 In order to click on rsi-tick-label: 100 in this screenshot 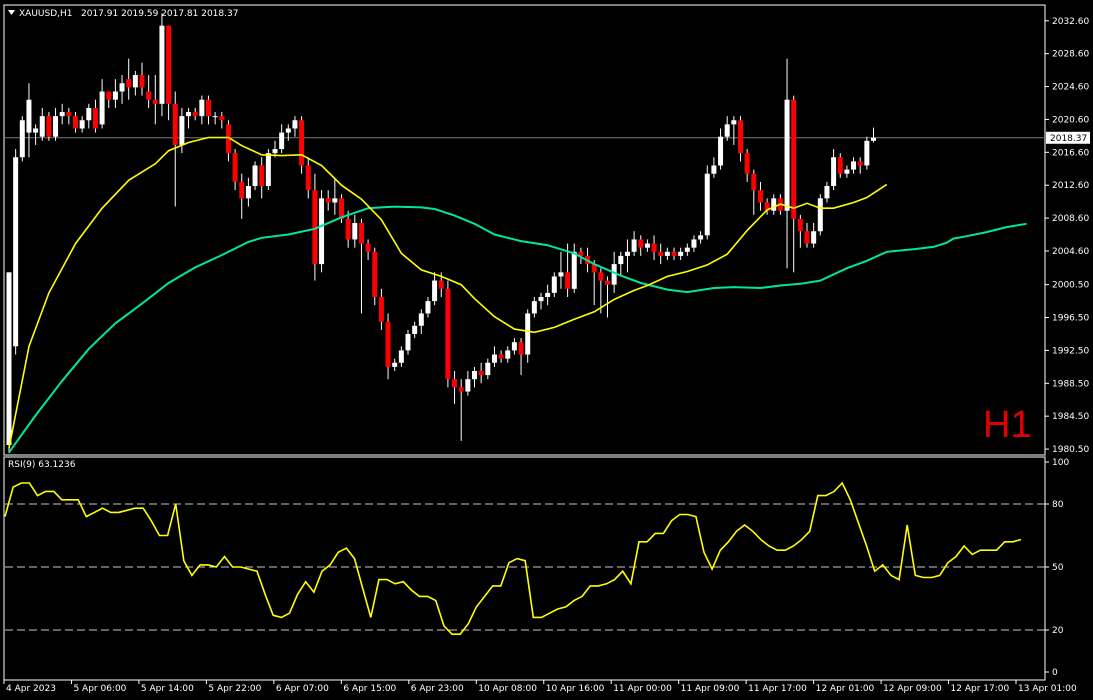, I will do `click(1060, 463)`.